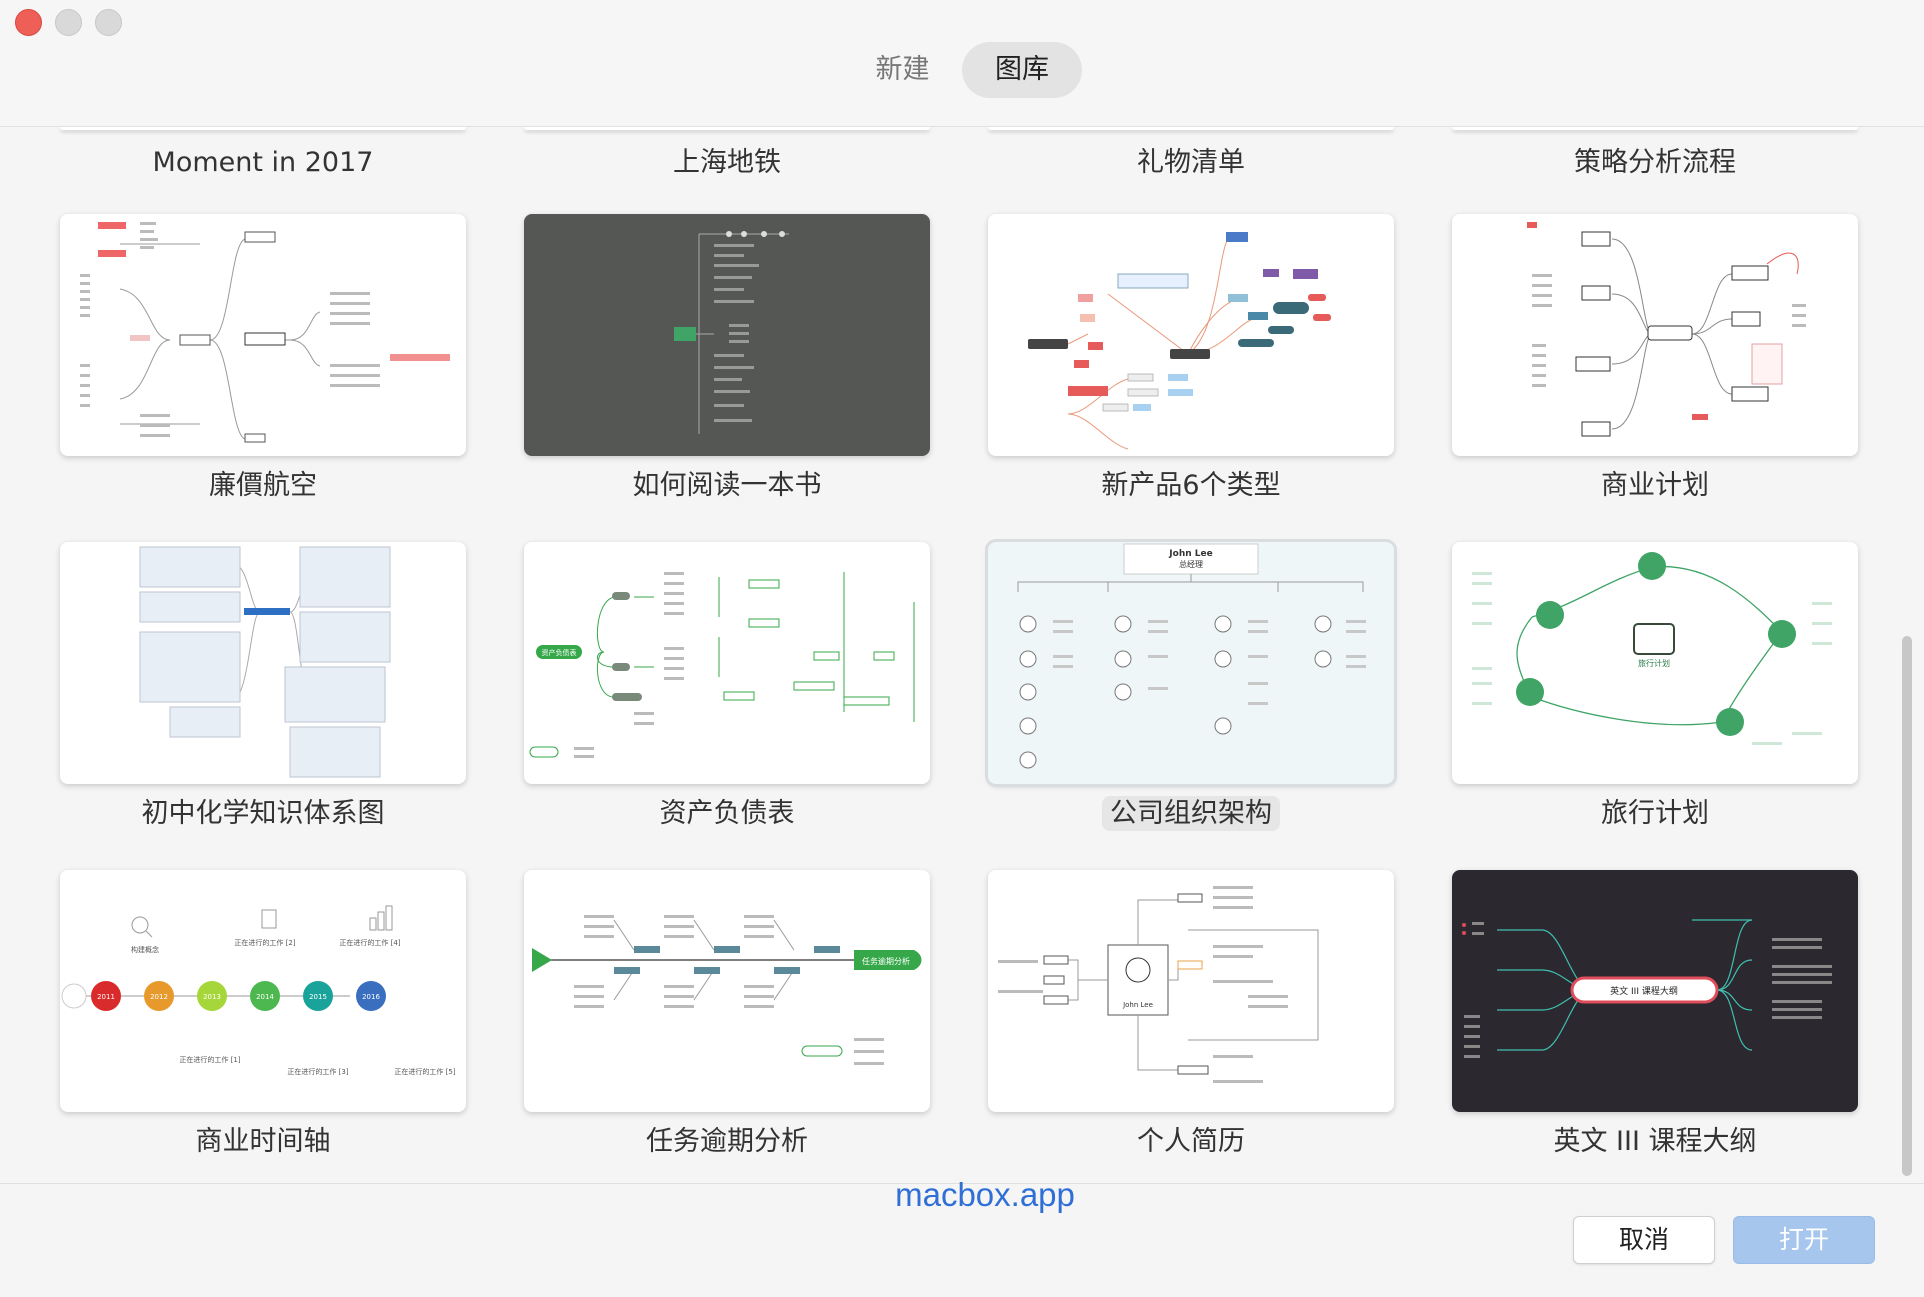 This screenshot has width=1924, height=1297. I want to click on org-chart-title: John Lee, so click(1190, 554).